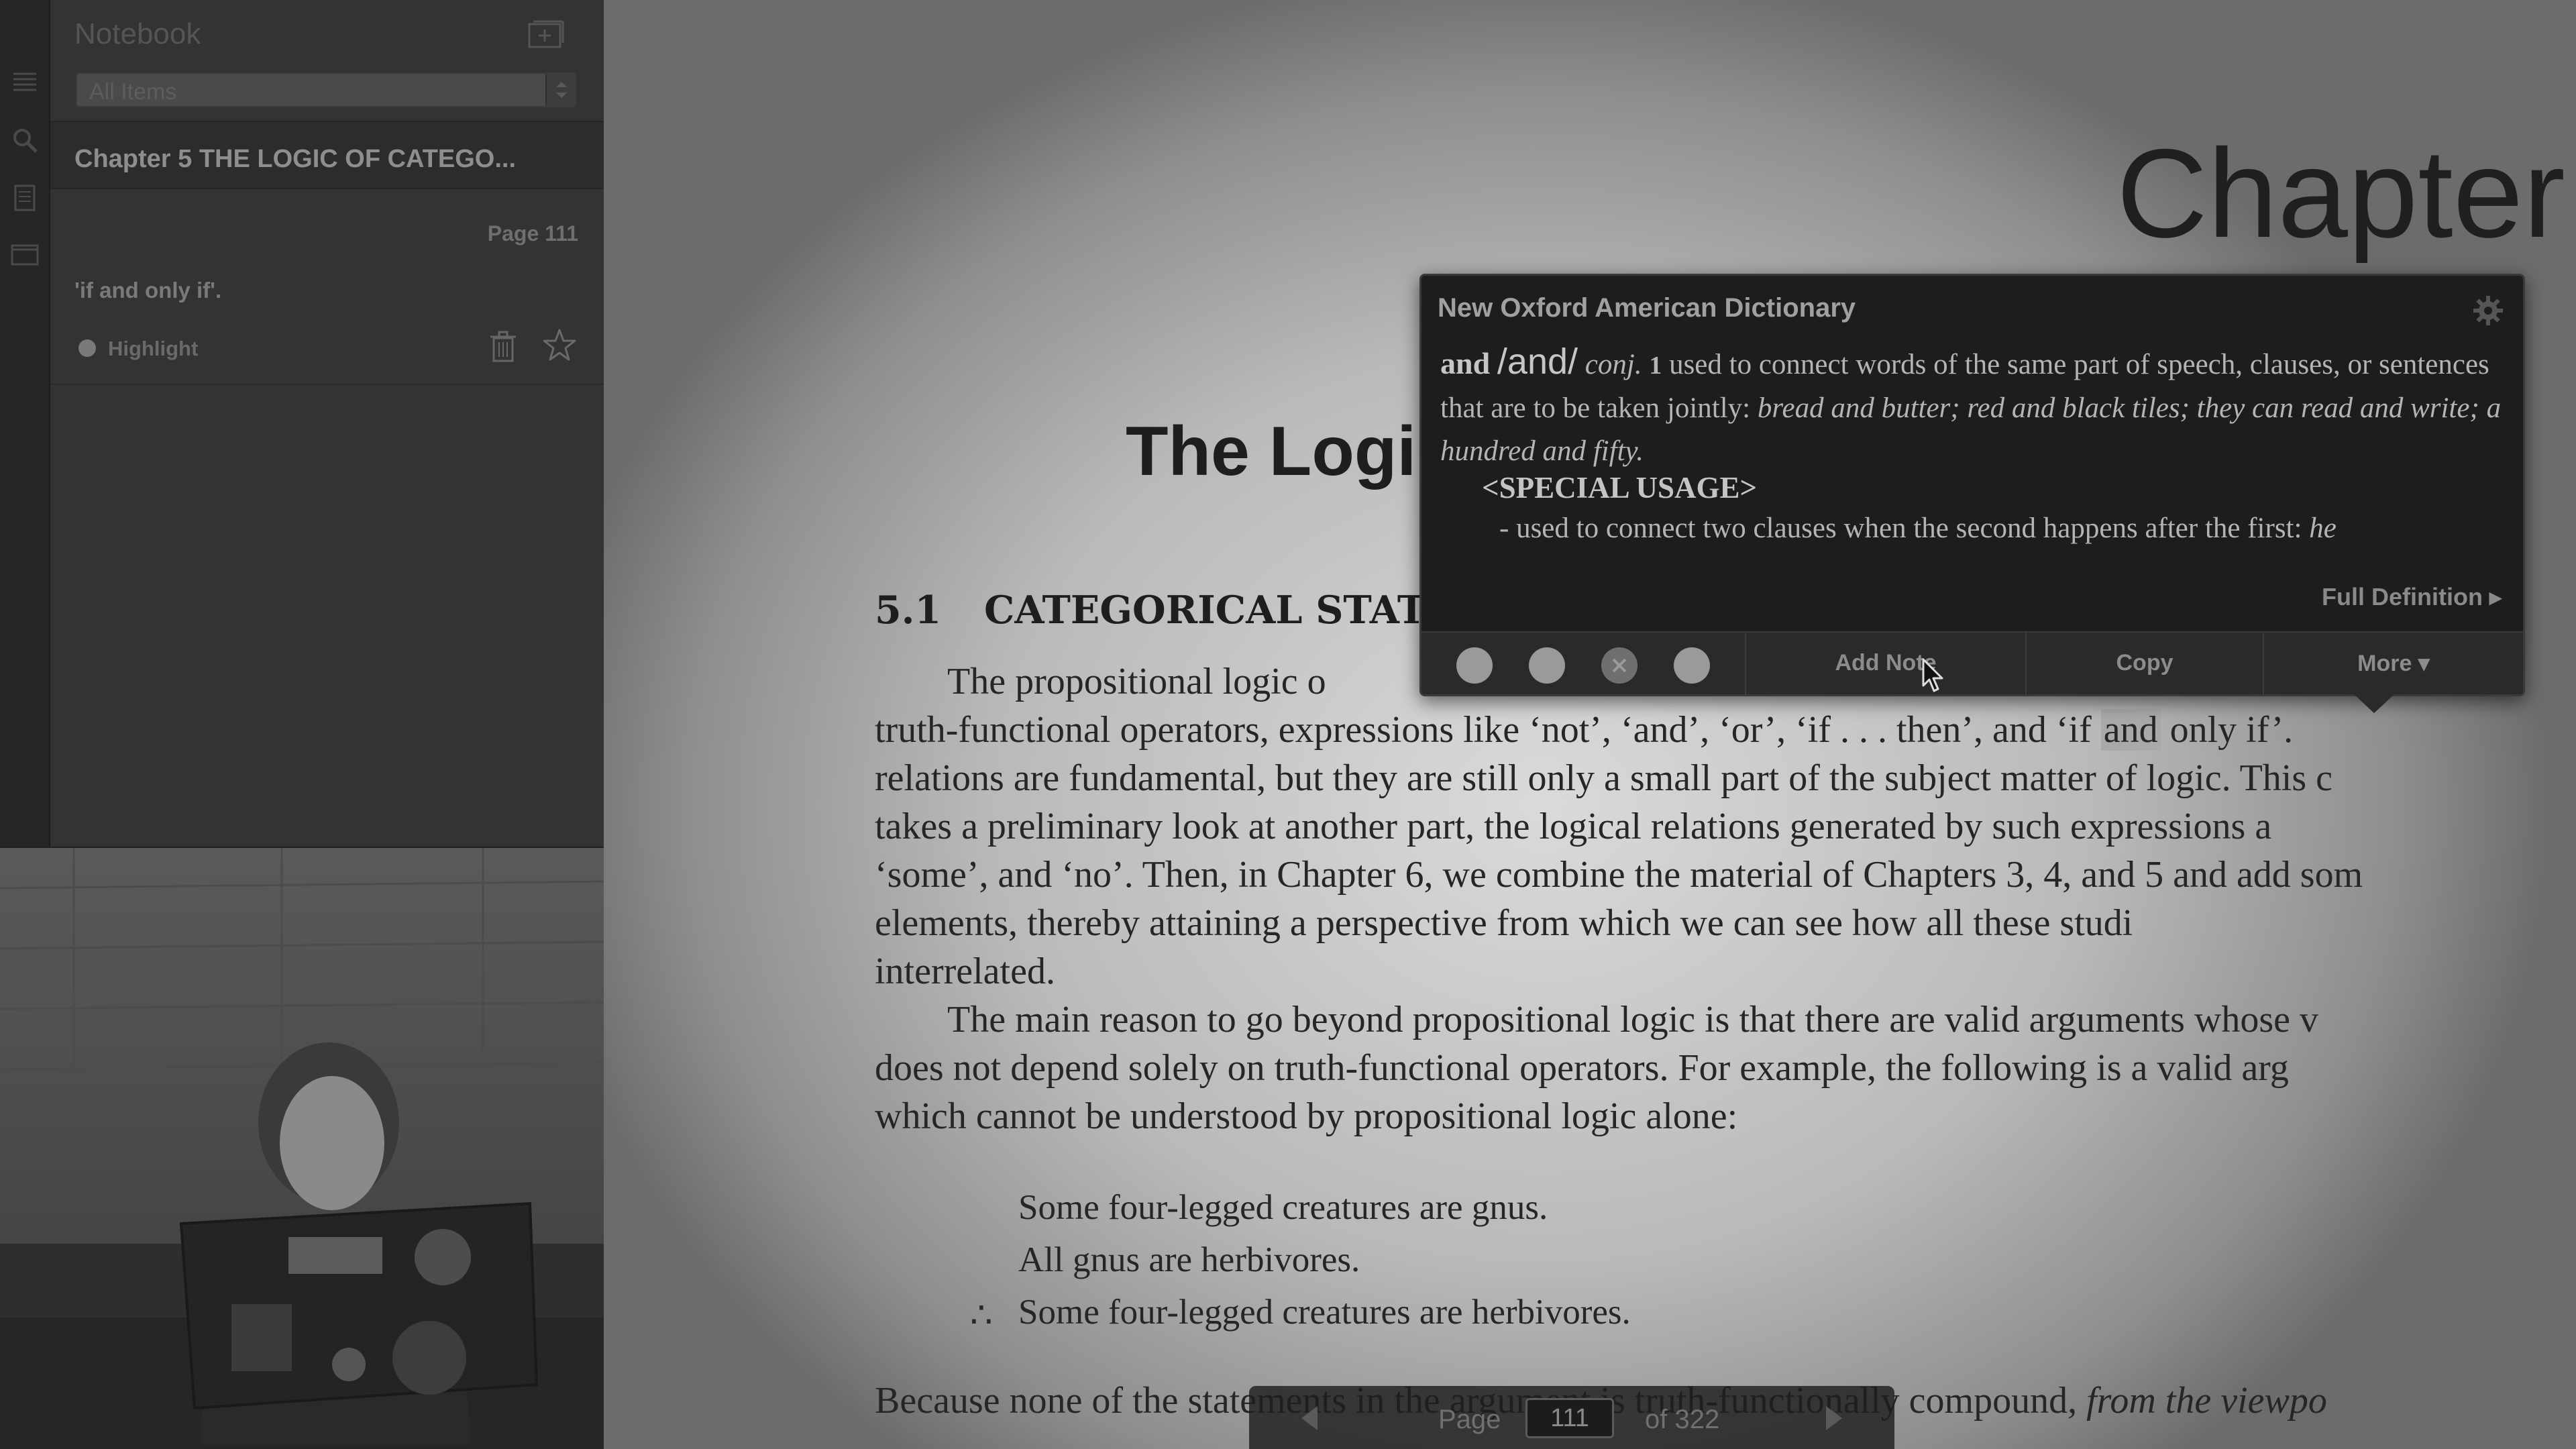  Describe the element at coordinates (1682, 1419) in the screenshot. I see `page-total: of 322` at that location.